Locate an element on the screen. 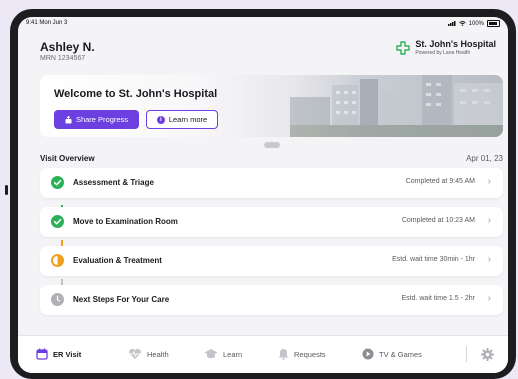 The image size is (518, 379). graduation-cap-icon is located at coordinates (211, 354).